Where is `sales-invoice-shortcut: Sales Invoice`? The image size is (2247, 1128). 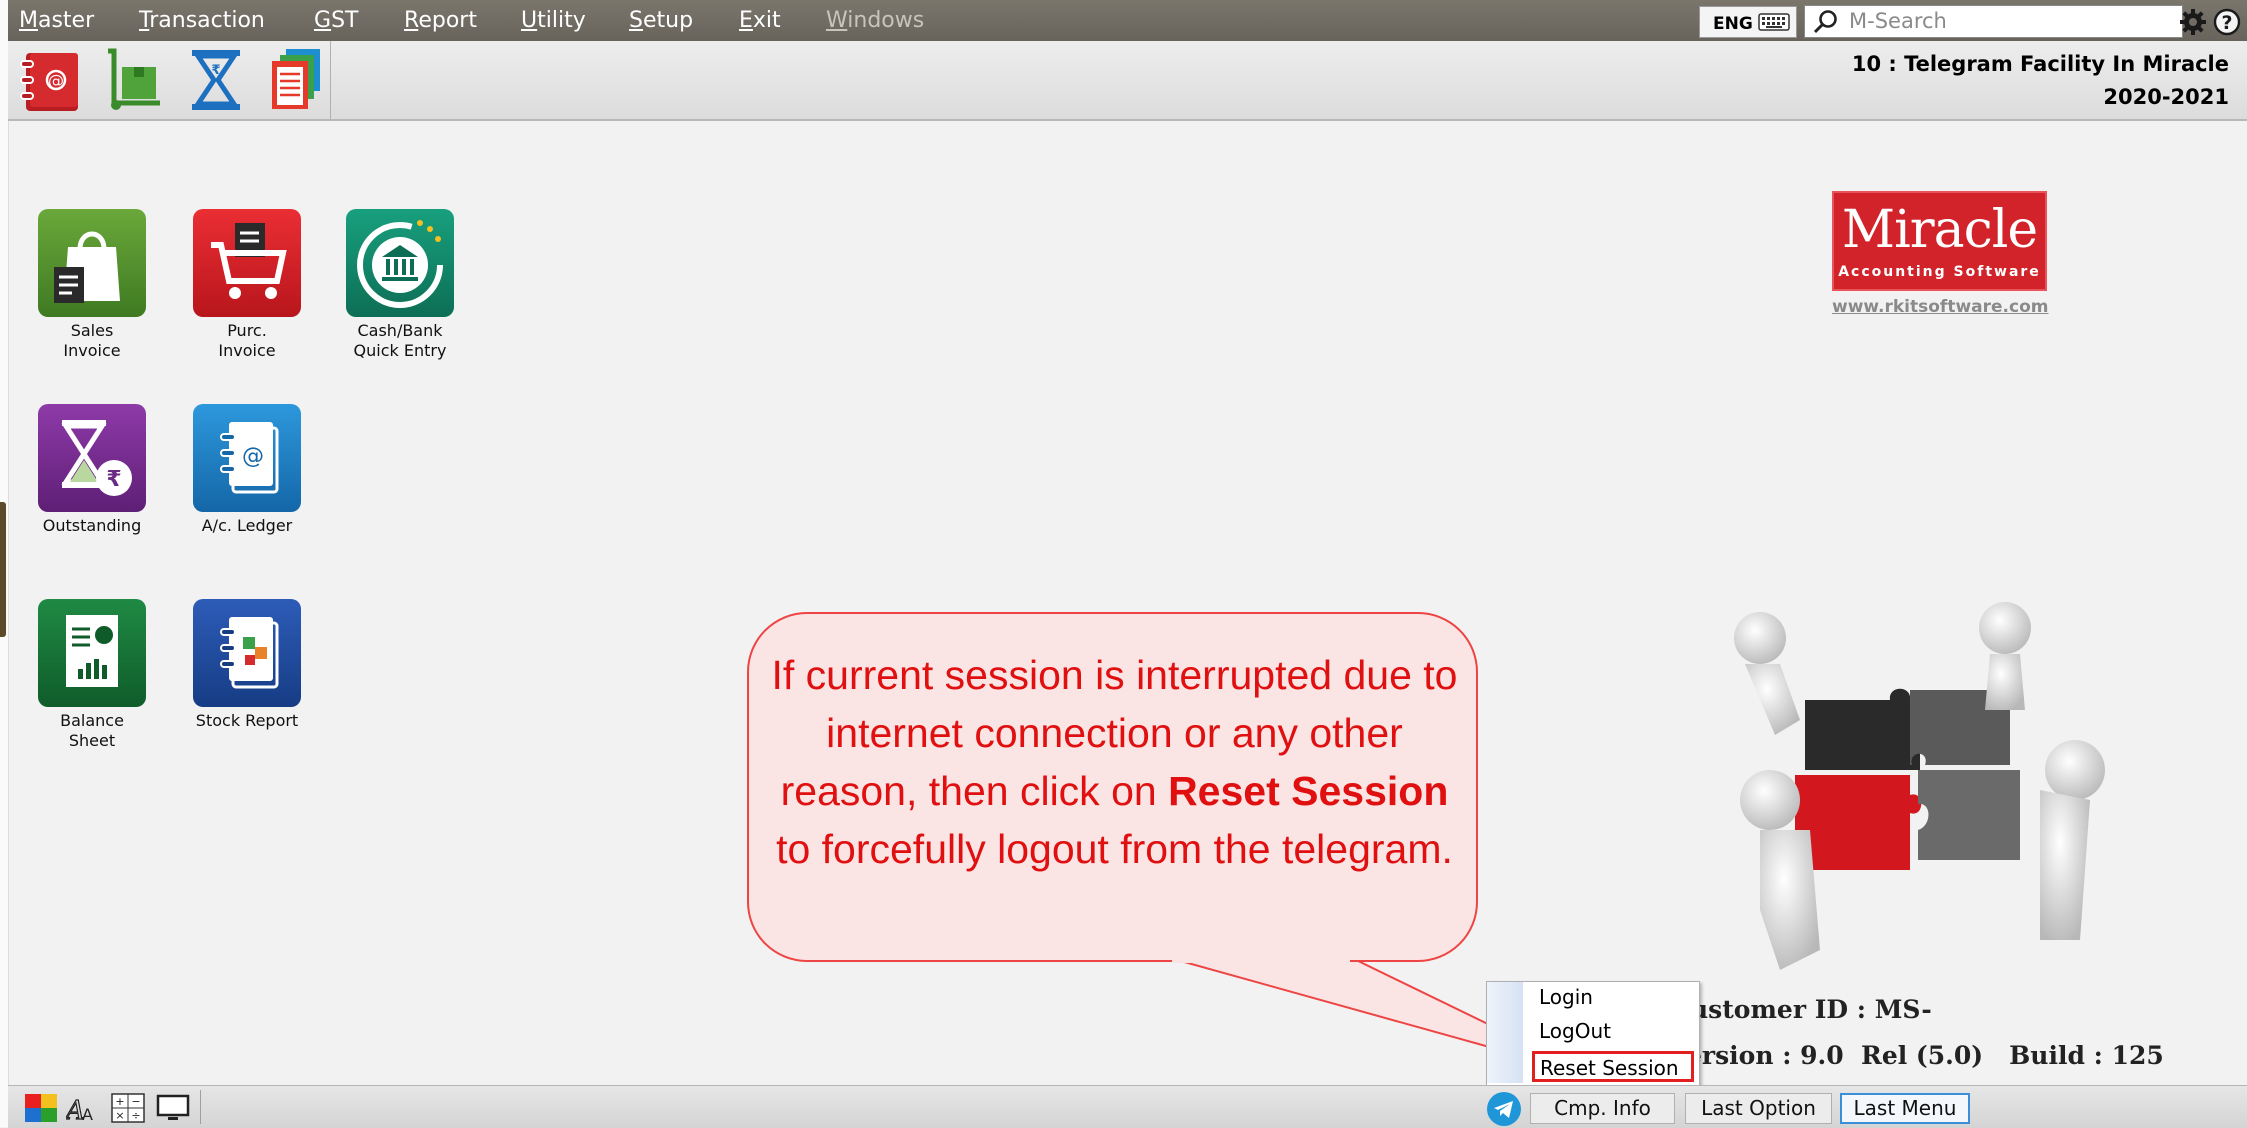
sales-invoice-shortcut: Sales Invoice is located at coordinates (92, 285).